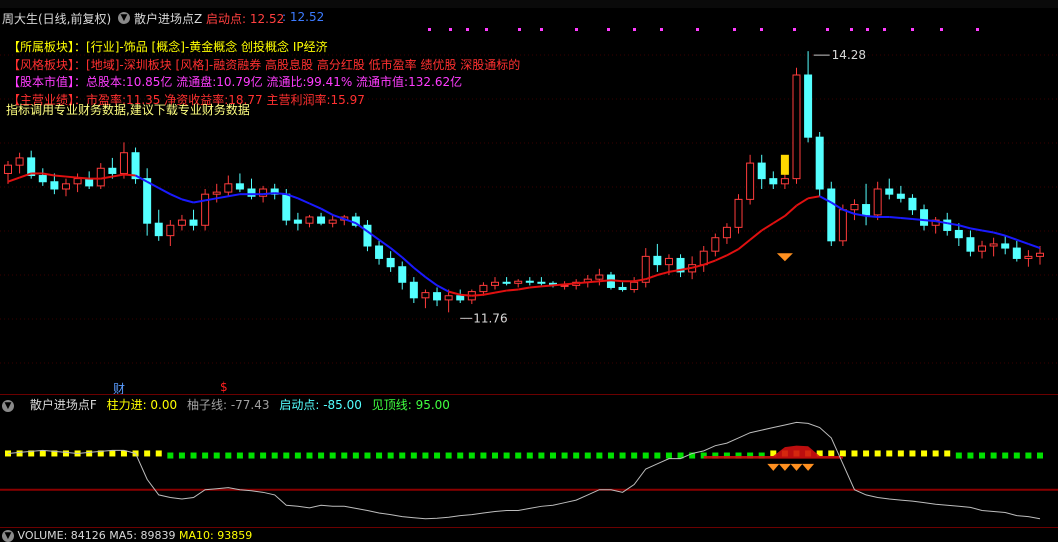 Image resolution: width=1058 pixels, height=542 pixels. I want to click on panel-divider, so click(529, 394).